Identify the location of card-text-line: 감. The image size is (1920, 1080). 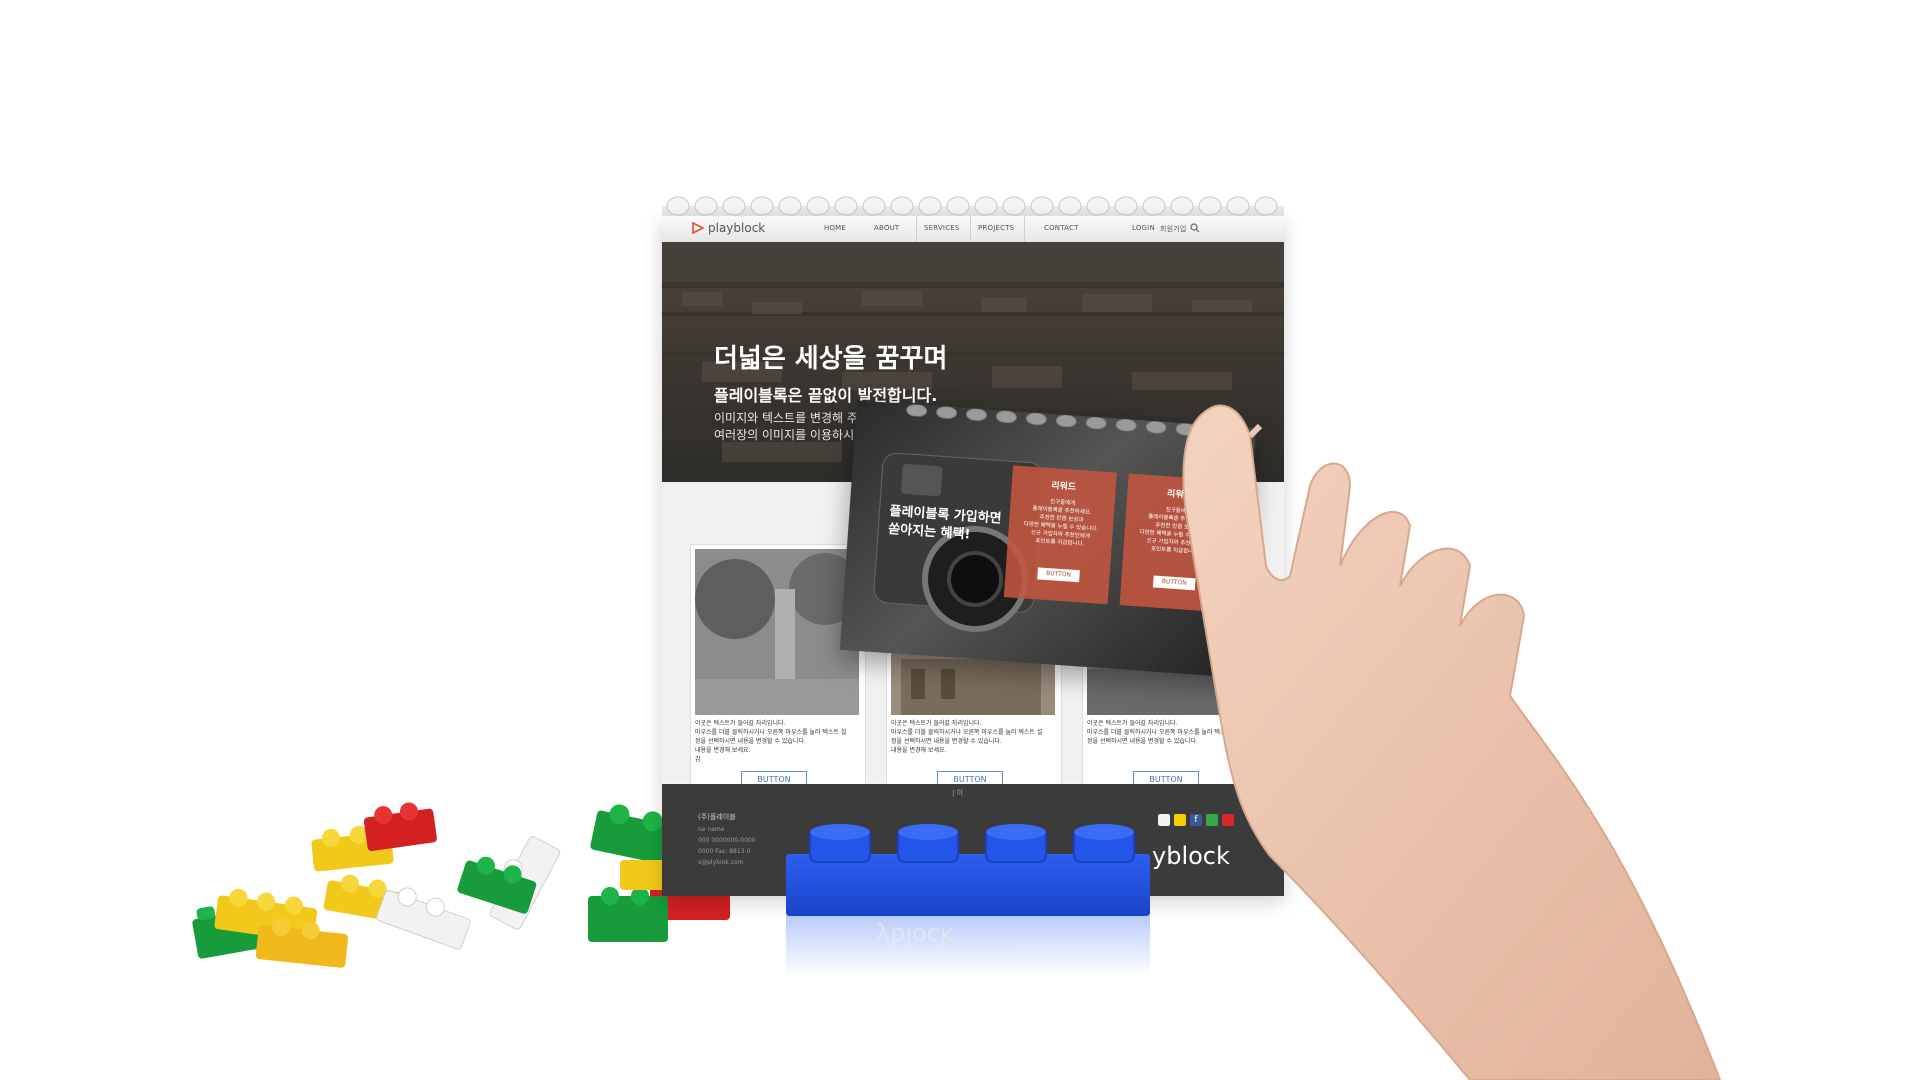
(698, 759).